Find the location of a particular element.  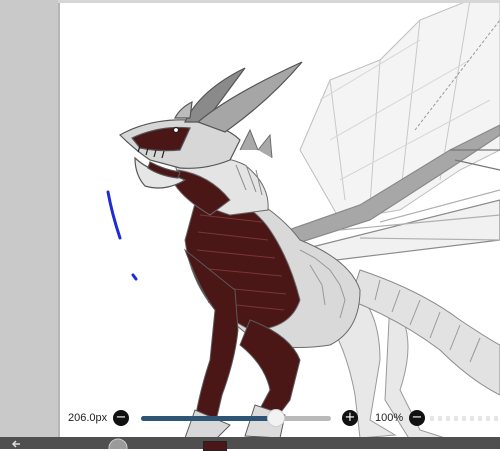

brush-opacity-label: 100% is located at coordinates (389, 418).